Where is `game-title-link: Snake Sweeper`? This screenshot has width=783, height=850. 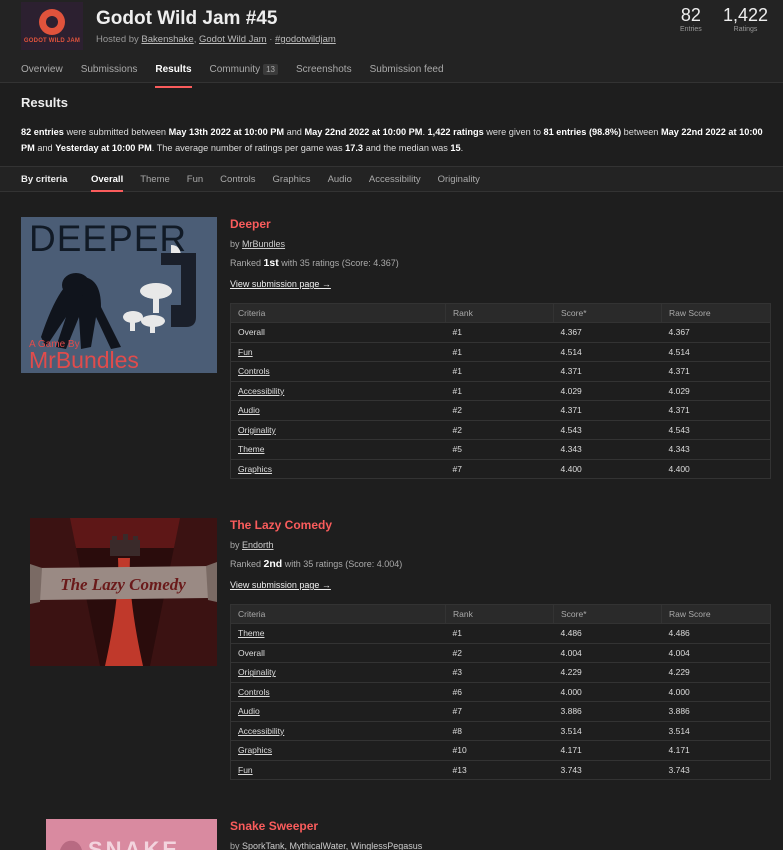
game-title-link: Snake Sweeper is located at coordinates (274, 826).